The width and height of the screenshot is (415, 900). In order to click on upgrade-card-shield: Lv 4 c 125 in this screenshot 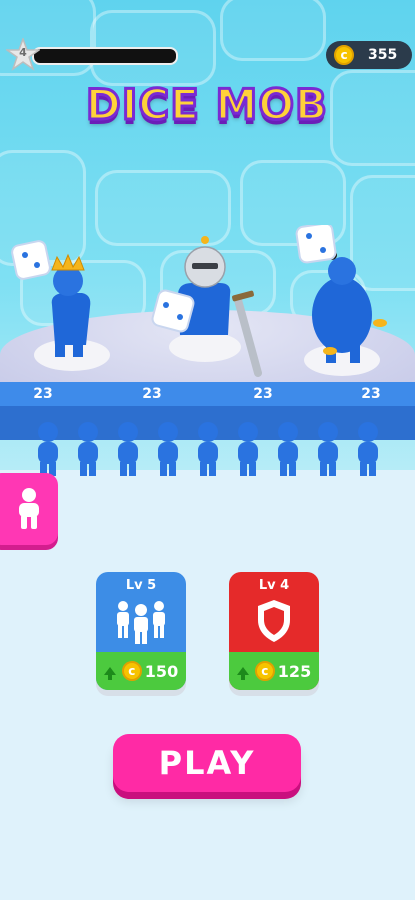, I will do `click(274, 631)`.